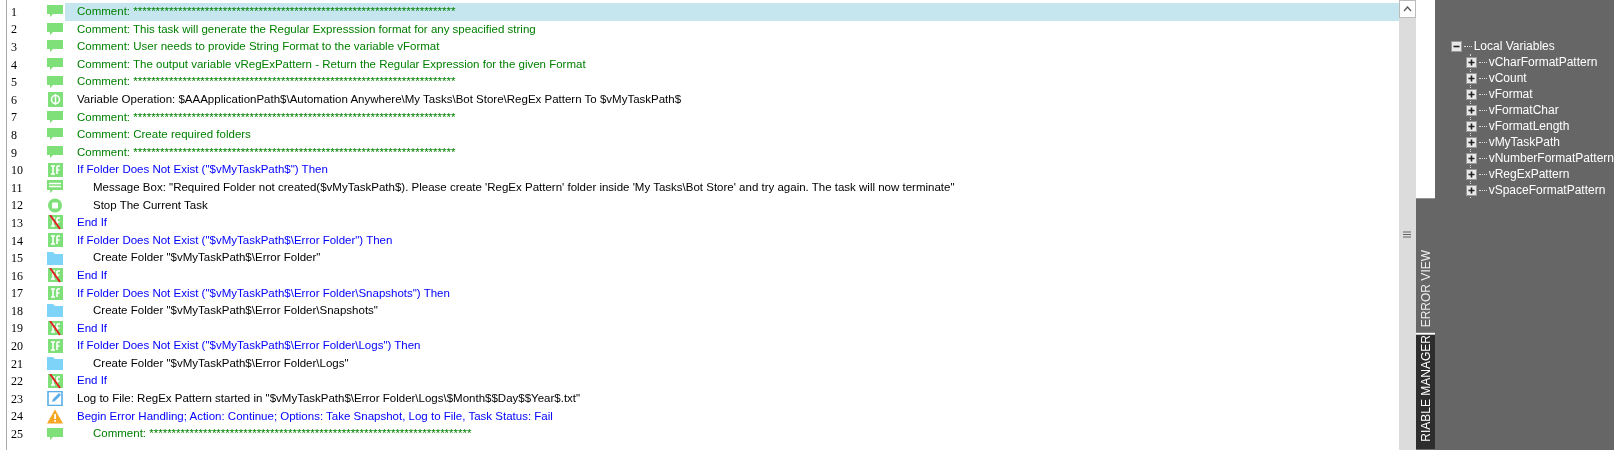  What do you see at coordinates (1510, 94) in the screenshot?
I see `tree-item-label: vFormat` at bounding box center [1510, 94].